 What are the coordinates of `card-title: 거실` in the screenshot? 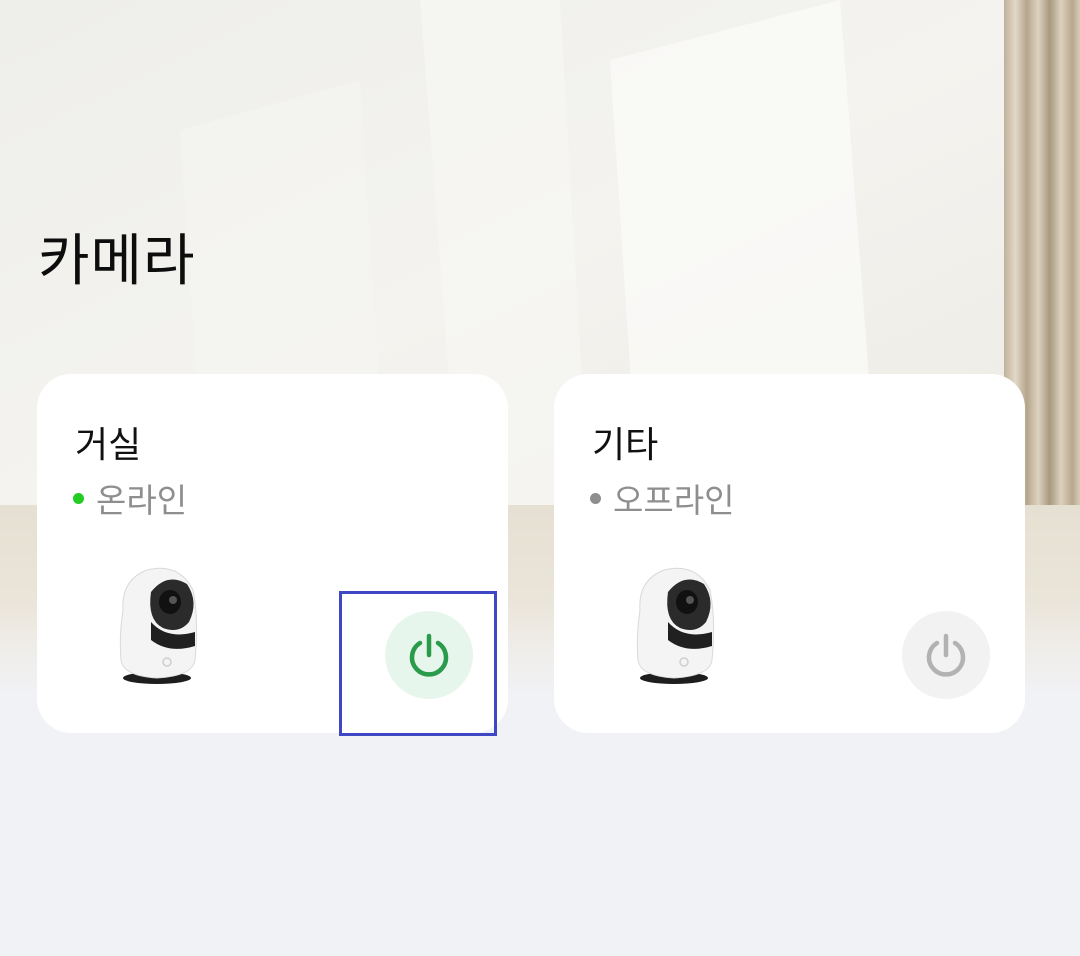 It's located at (108, 445).